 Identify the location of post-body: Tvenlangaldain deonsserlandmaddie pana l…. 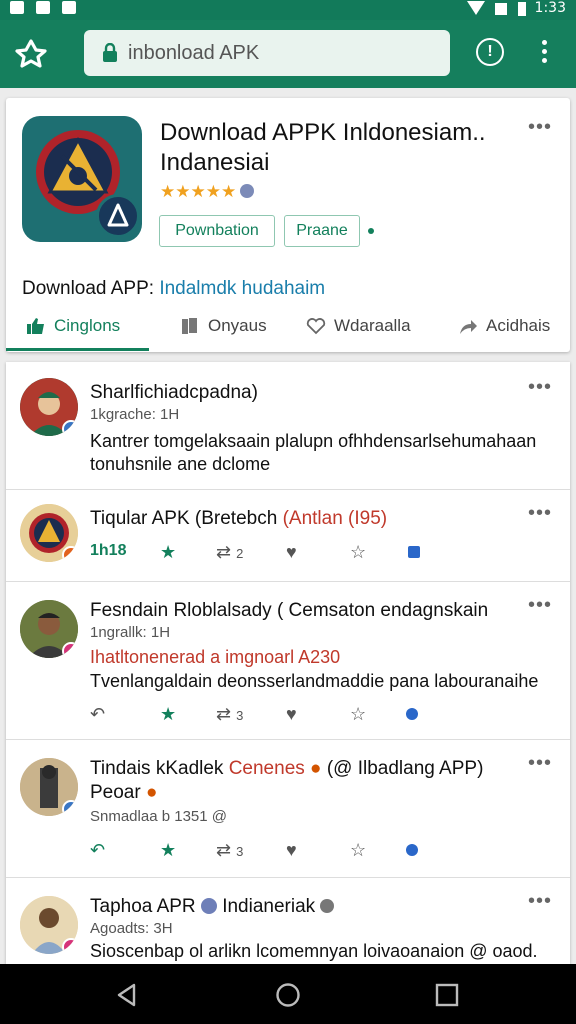
(314, 681).